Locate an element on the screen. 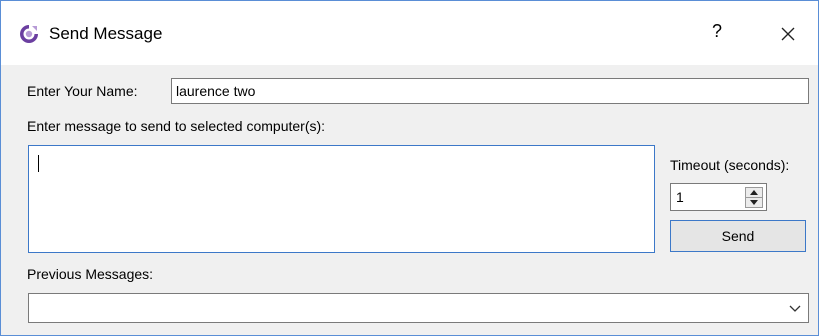 This screenshot has height=336, width=819. spin-down-icon is located at coordinates (754, 202).